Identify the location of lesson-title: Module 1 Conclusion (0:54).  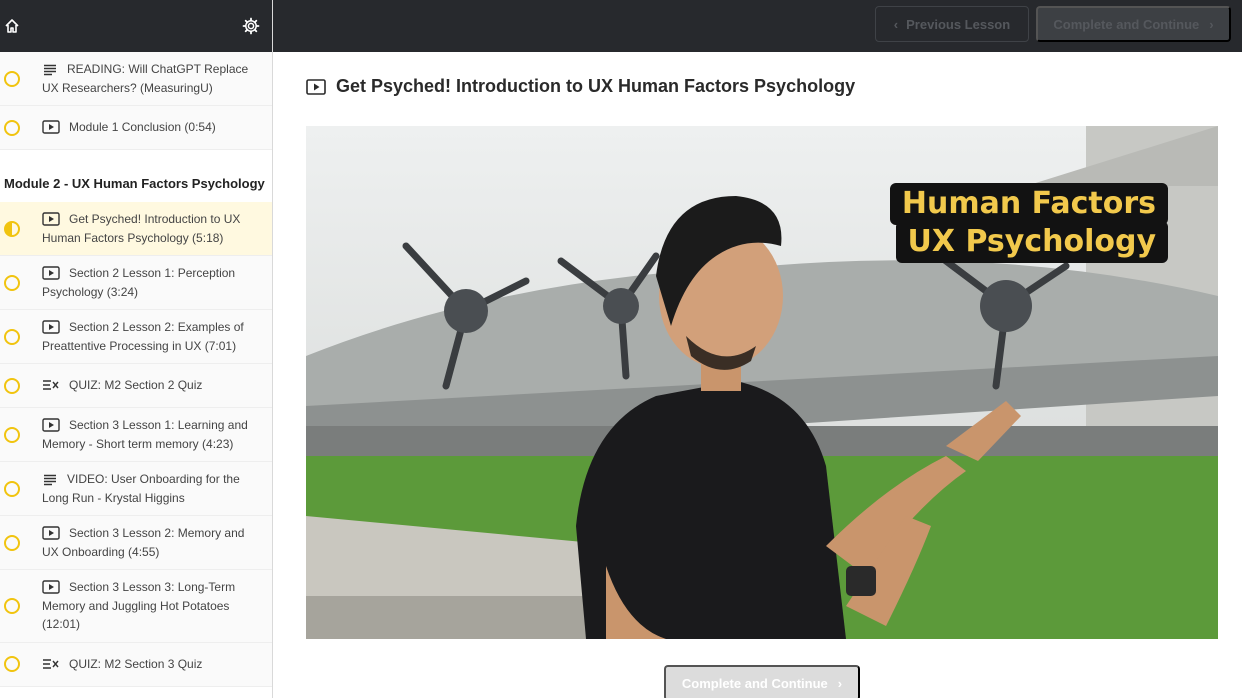
(142, 127).